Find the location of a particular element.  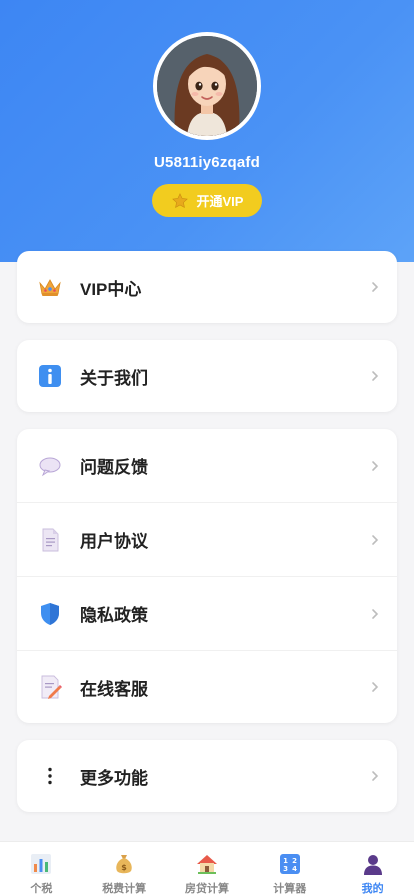

menu-item-feedback: 问题反馈 is located at coordinates (207, 465).